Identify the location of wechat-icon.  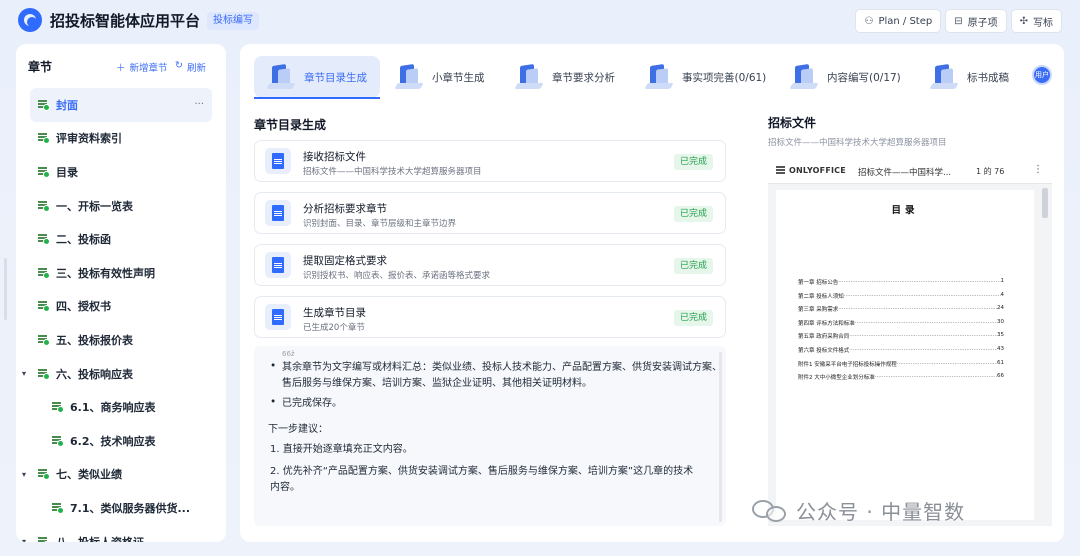
(770, 511).